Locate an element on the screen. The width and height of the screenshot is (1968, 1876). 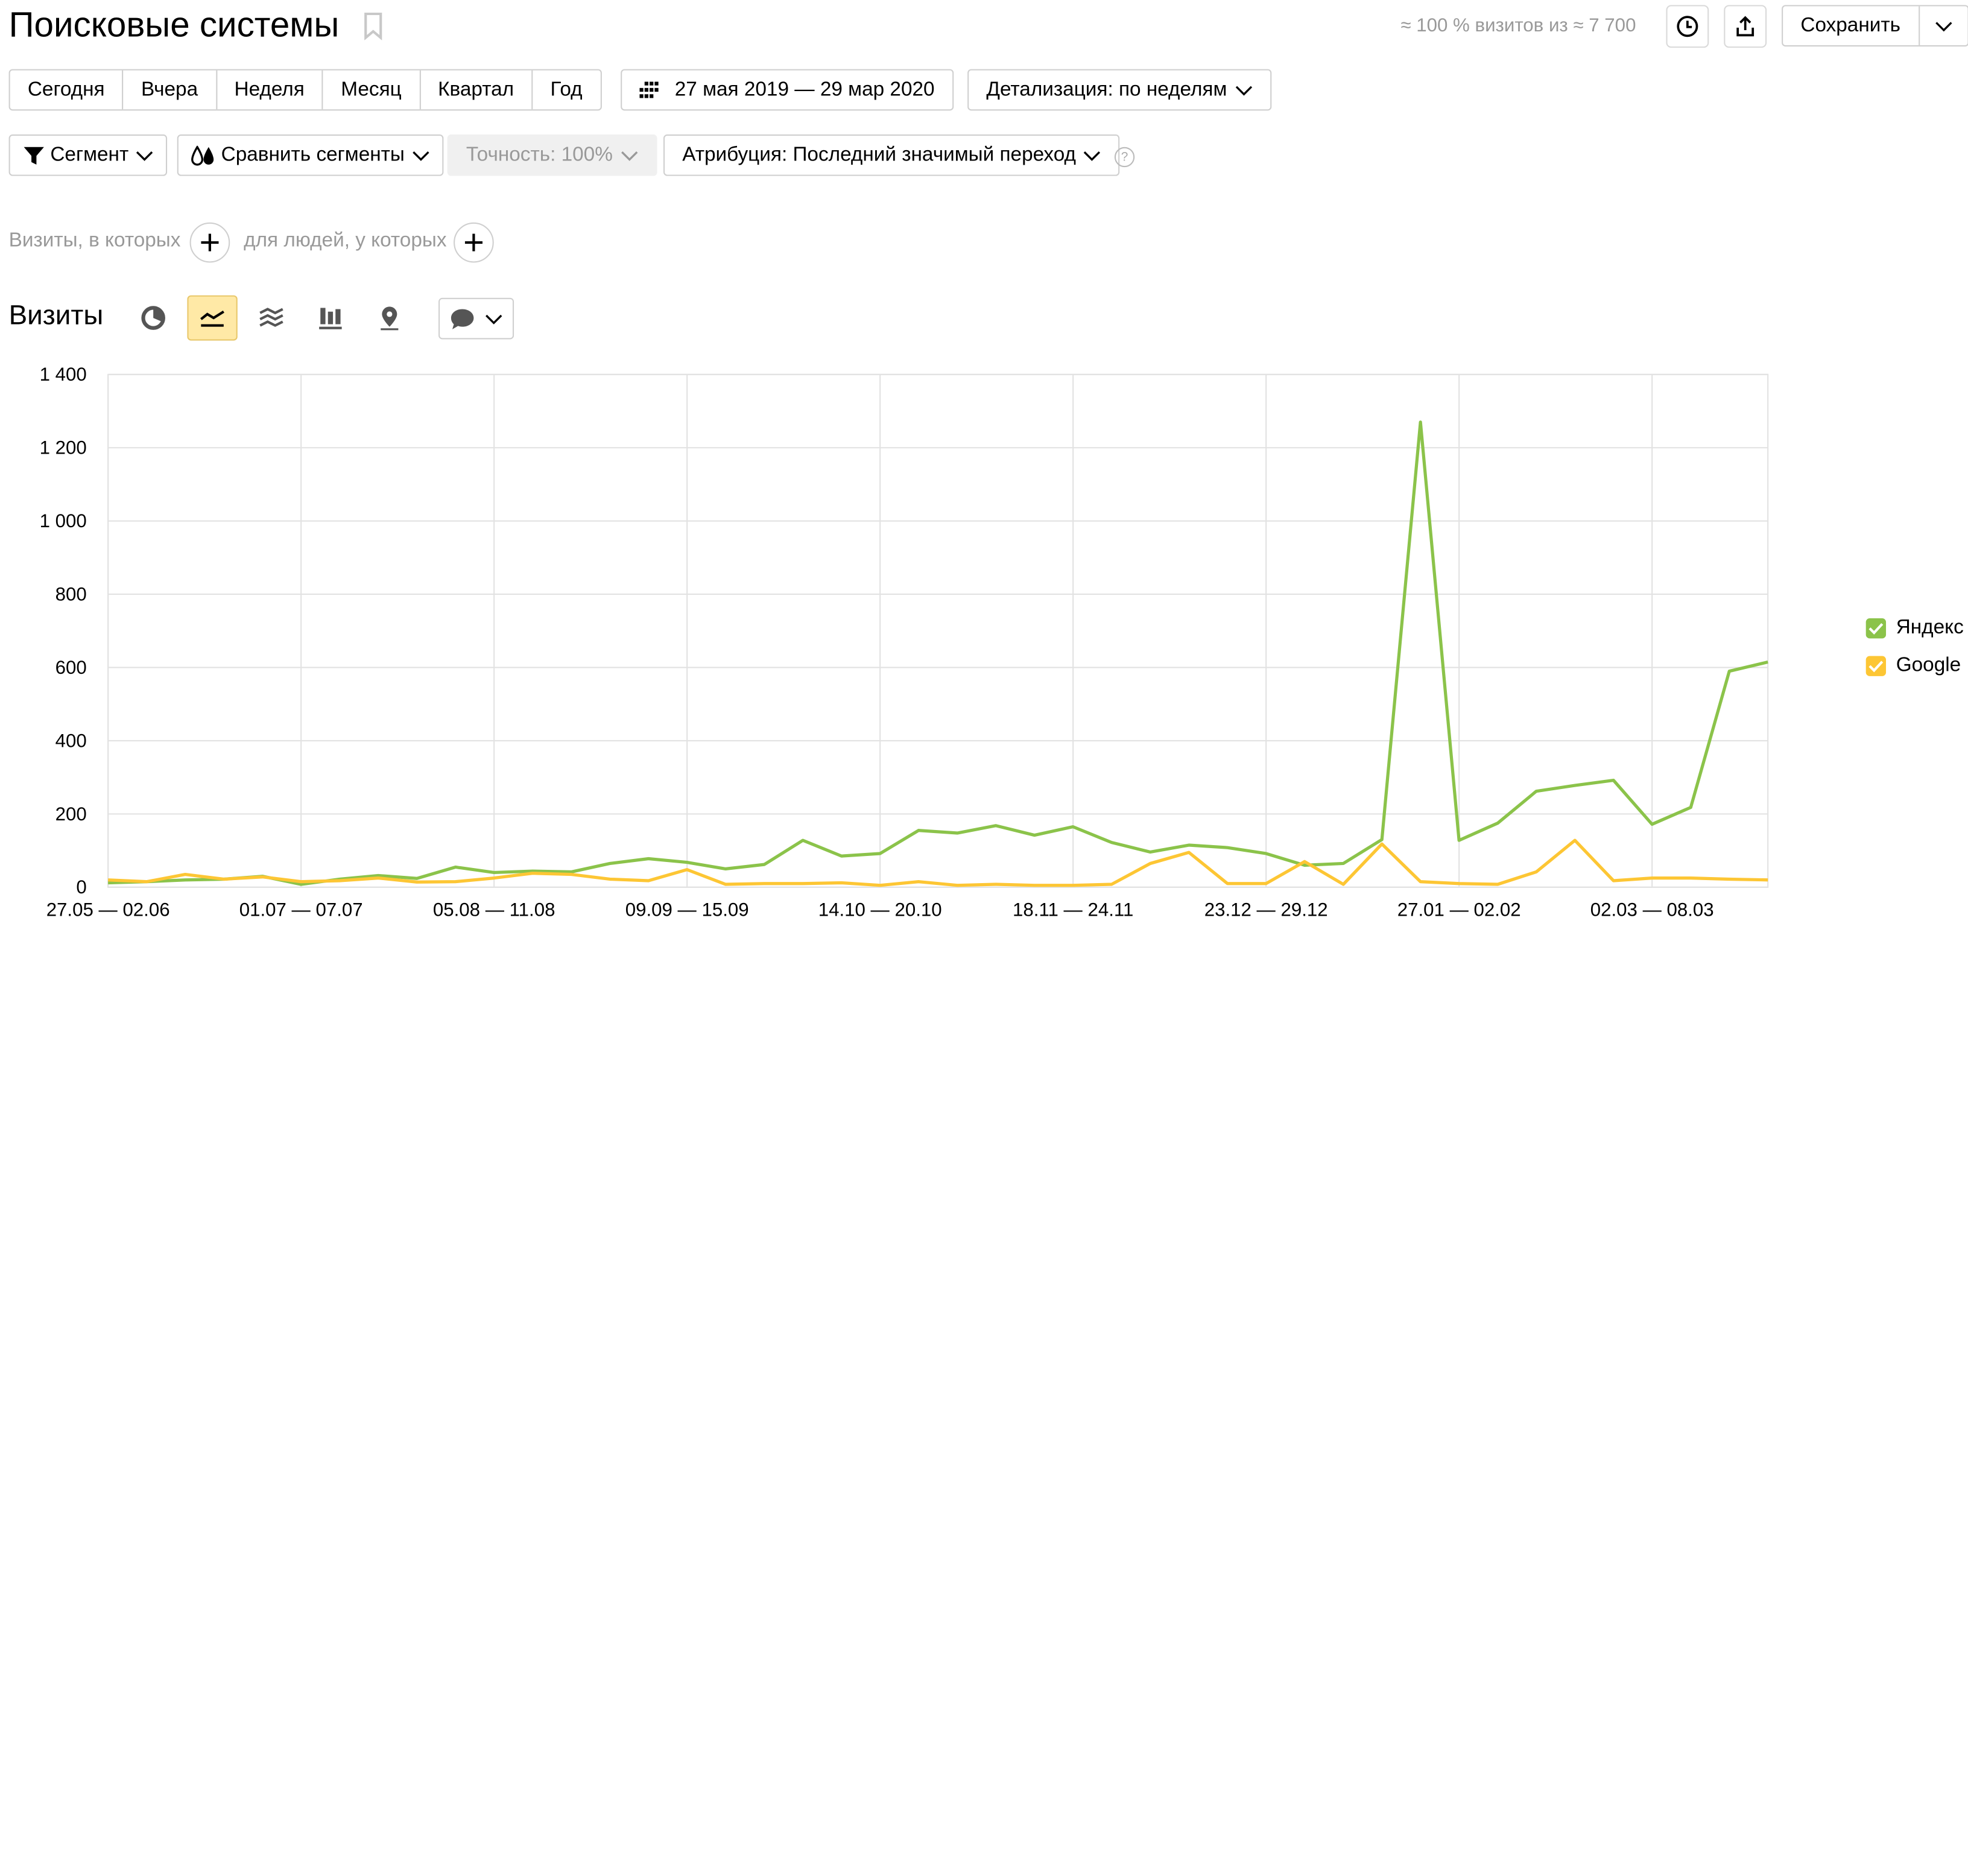
y-tick-label: 600 is located at coordinates (71, 667).